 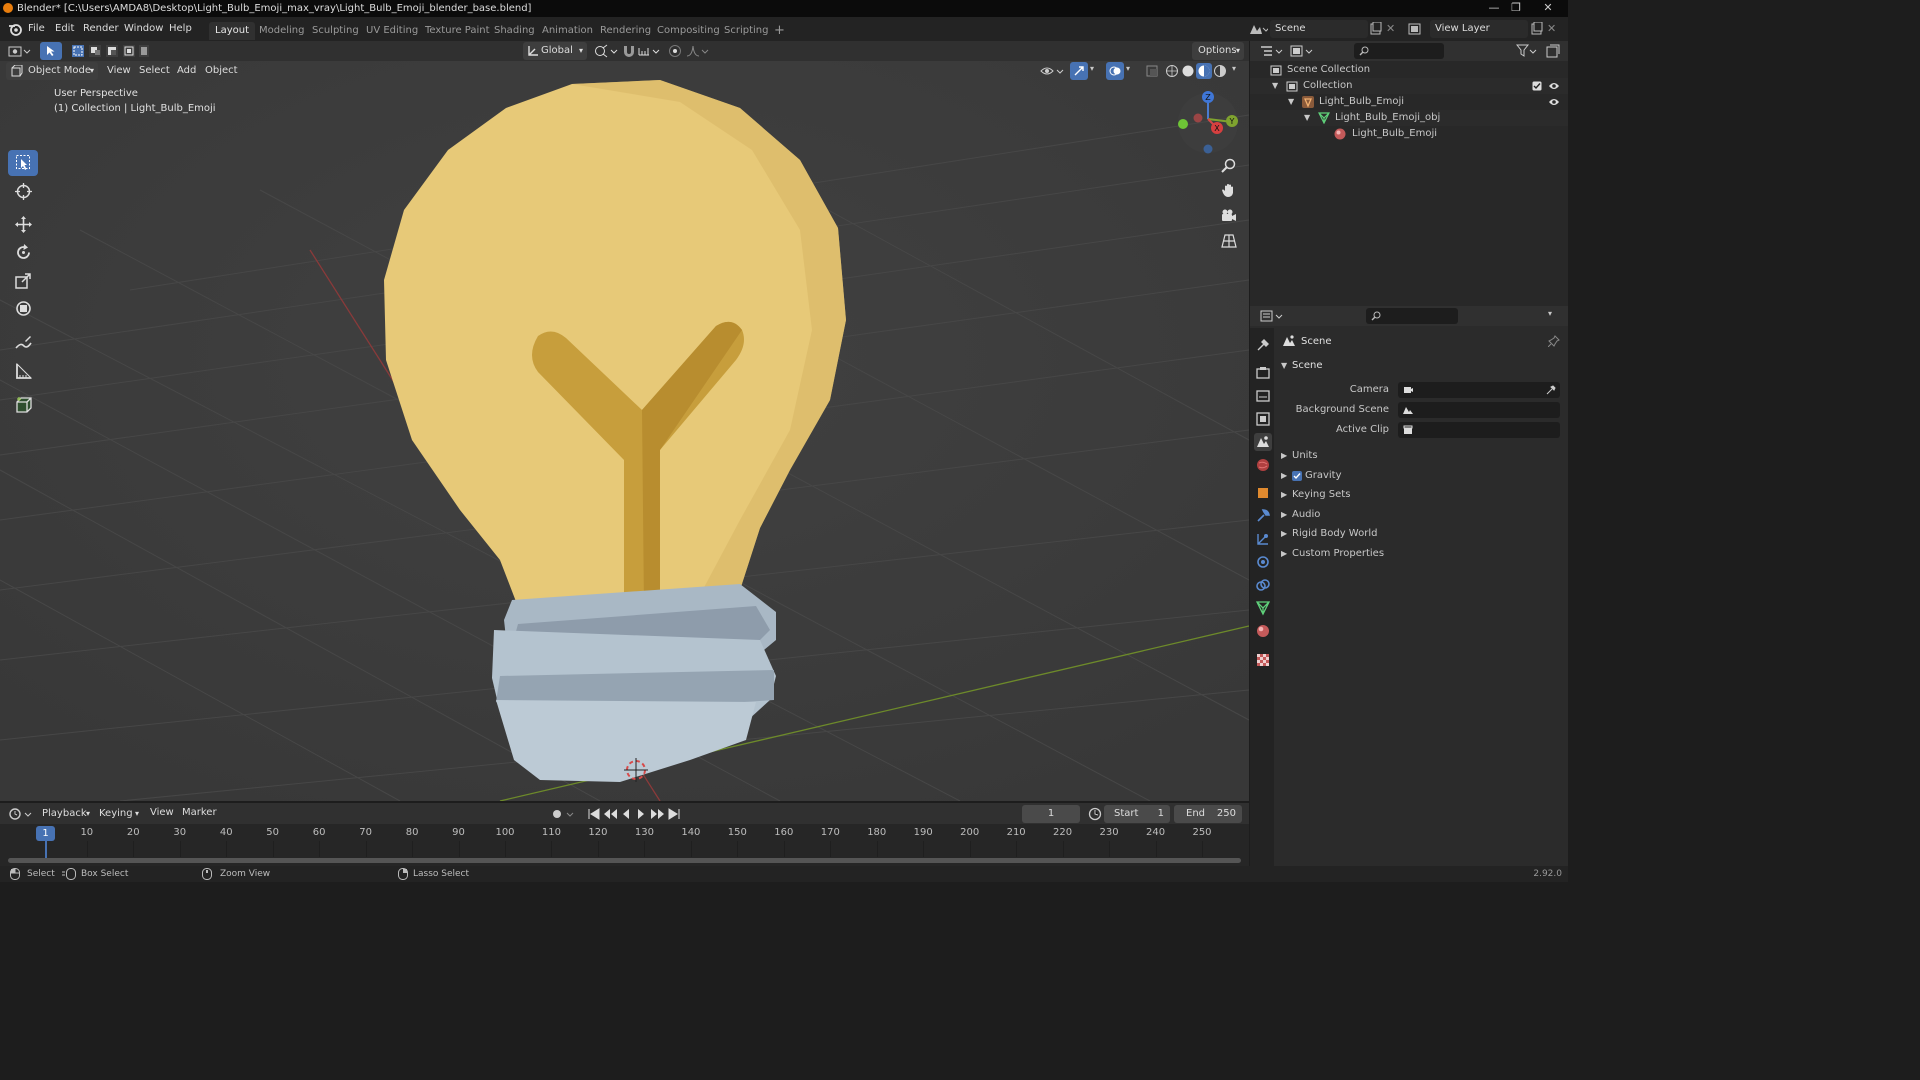 I want to click on viewport-menu-add: Add, so click(x=186, y=70).